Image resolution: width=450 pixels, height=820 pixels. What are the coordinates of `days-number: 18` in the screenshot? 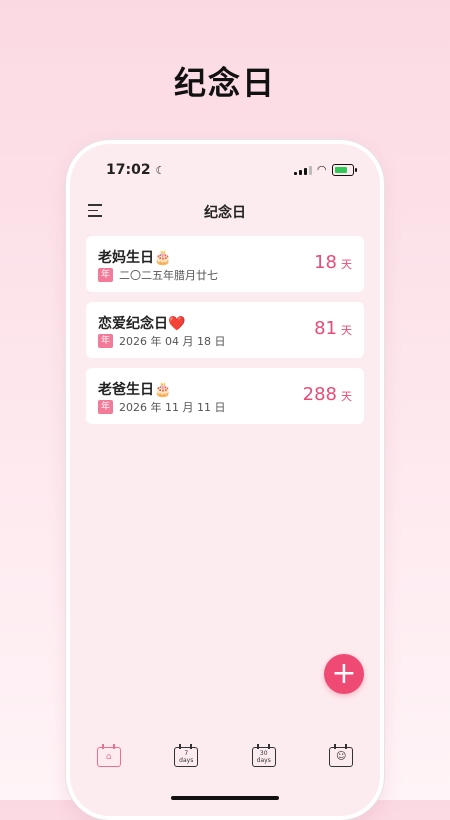 It's located at (325, 262).